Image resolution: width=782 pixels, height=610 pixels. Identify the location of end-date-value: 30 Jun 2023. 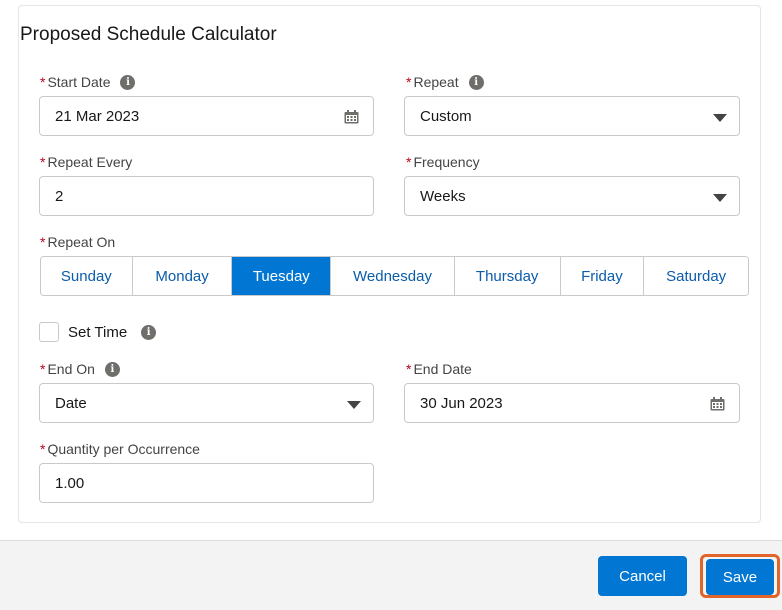
(461, 403).